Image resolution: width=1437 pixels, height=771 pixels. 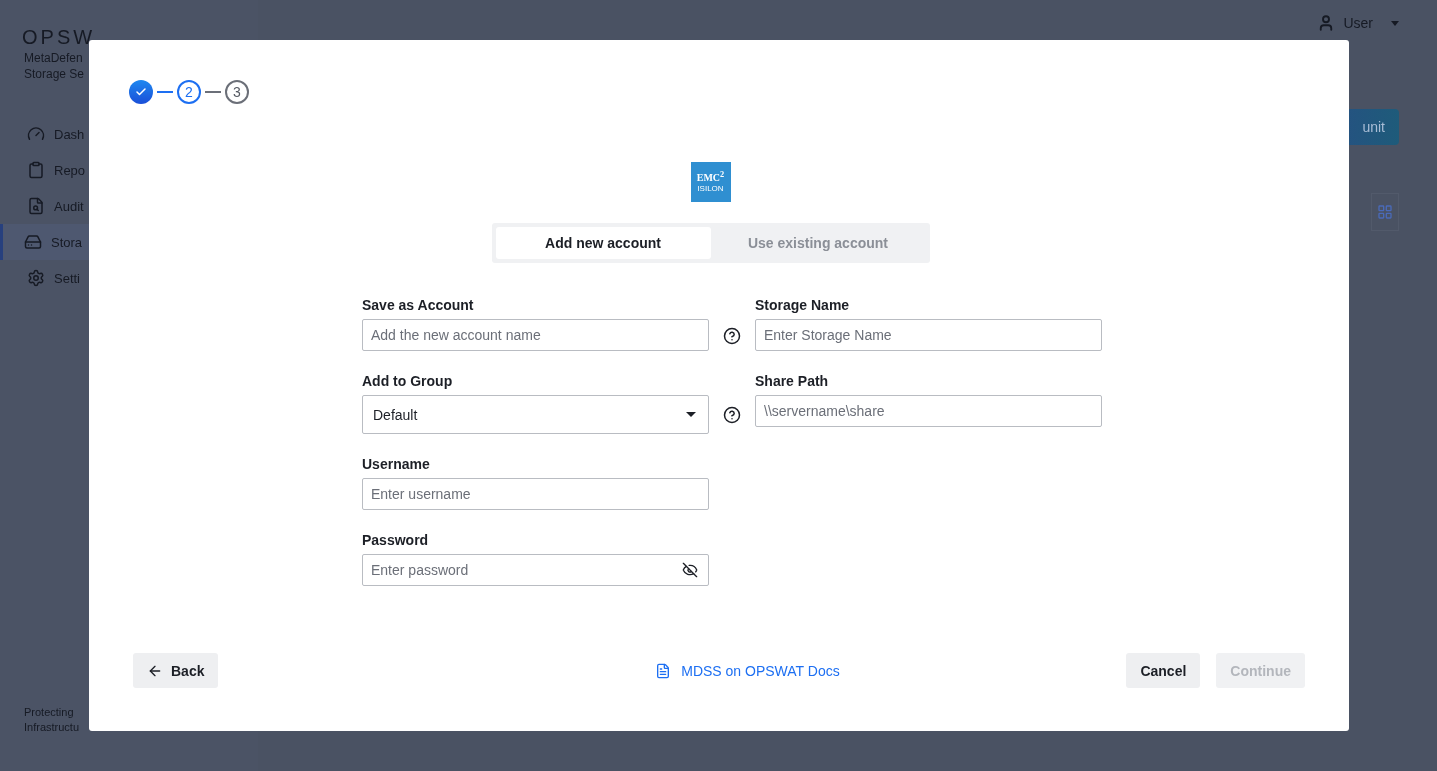 What do you see at coordinates (129, 206) in the screenshot?
I see `nav-item: Audit` at bounding box center [129, 206].